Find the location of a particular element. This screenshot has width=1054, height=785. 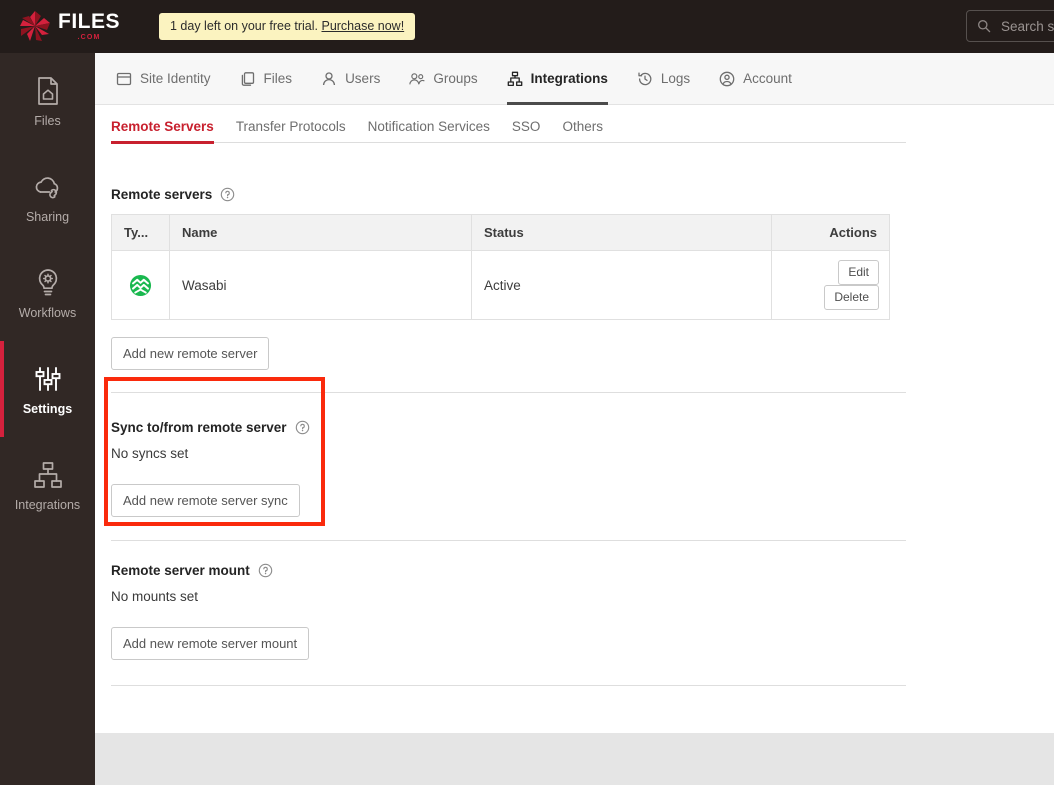

add-remote-server-row: Add new remote server is located at coordinates (582, 353).